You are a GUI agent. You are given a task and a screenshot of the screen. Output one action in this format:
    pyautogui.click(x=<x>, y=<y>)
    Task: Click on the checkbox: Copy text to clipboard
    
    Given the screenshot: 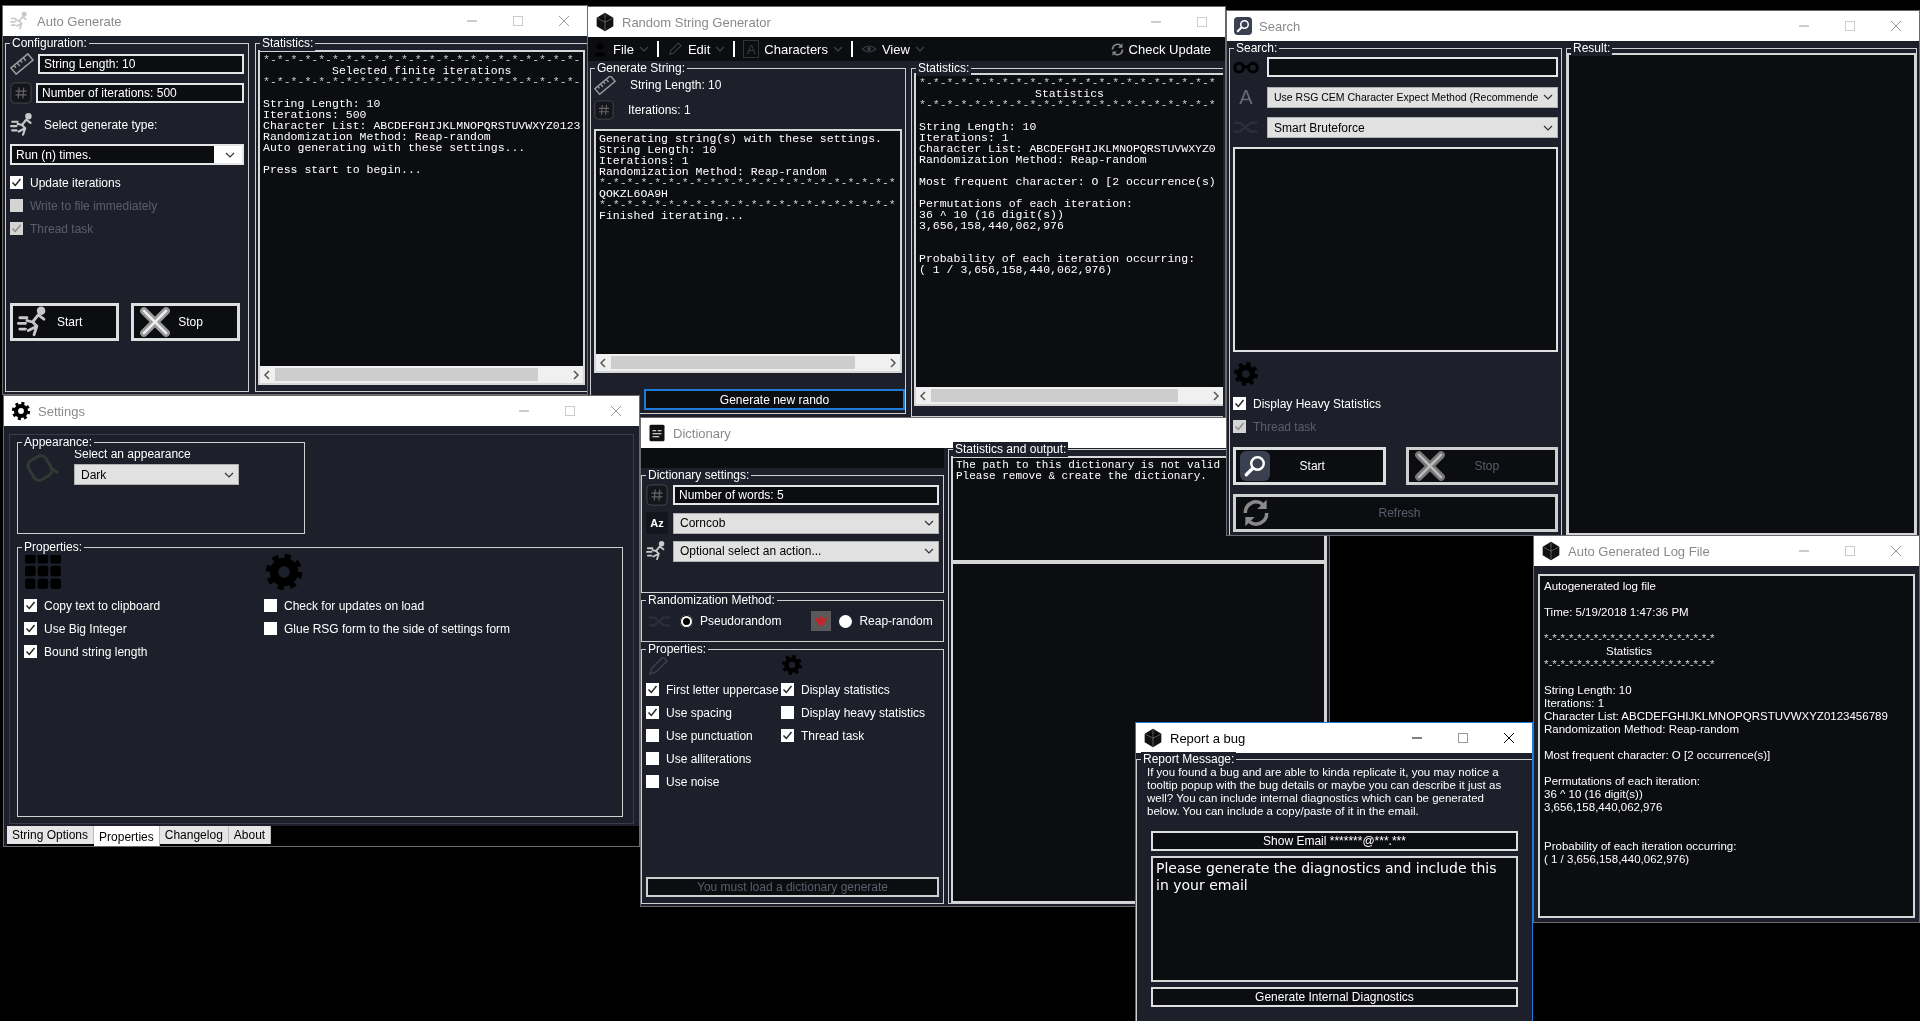 What is the action you would take?
    pyautogui.click(x=92, y=605)
    